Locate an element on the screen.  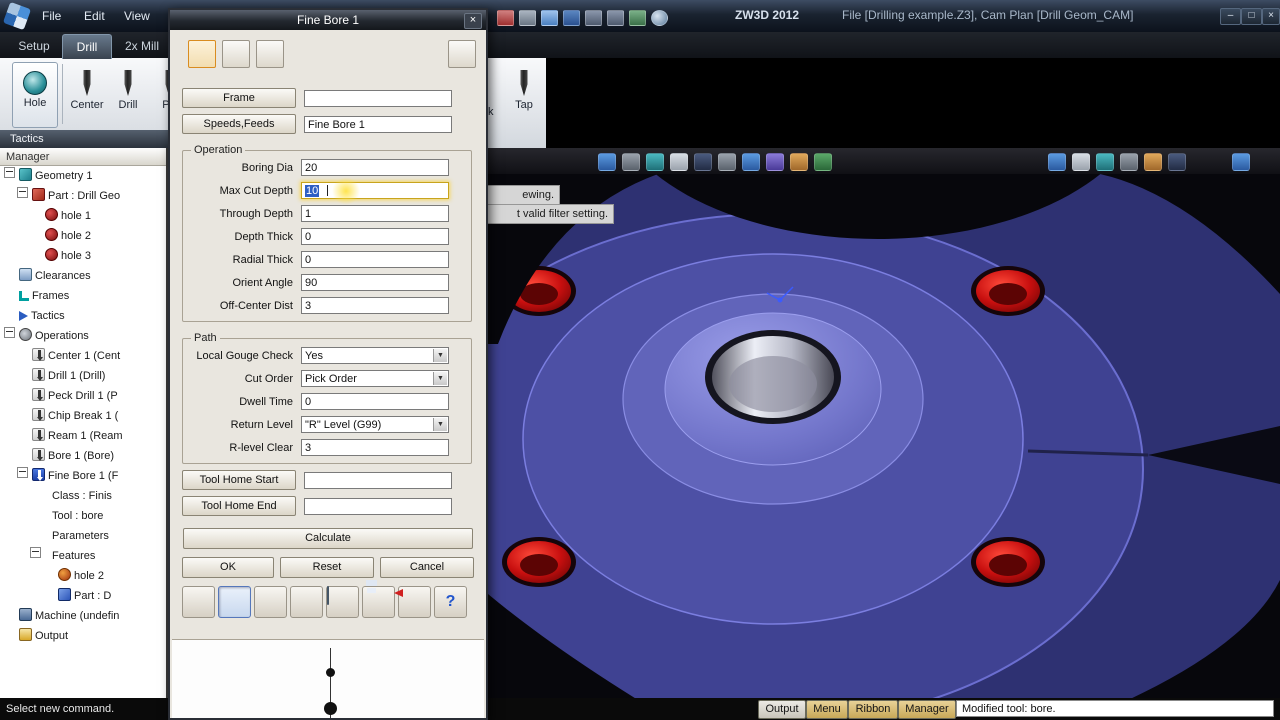
refresh-icon is located at coordinates (659, 18).